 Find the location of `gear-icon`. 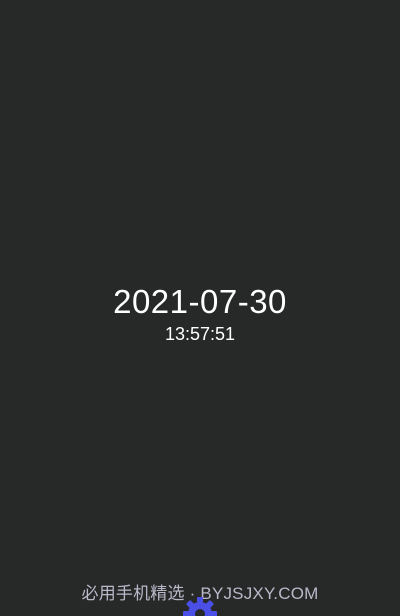

gear-icon is located at coordinates (200, 605).